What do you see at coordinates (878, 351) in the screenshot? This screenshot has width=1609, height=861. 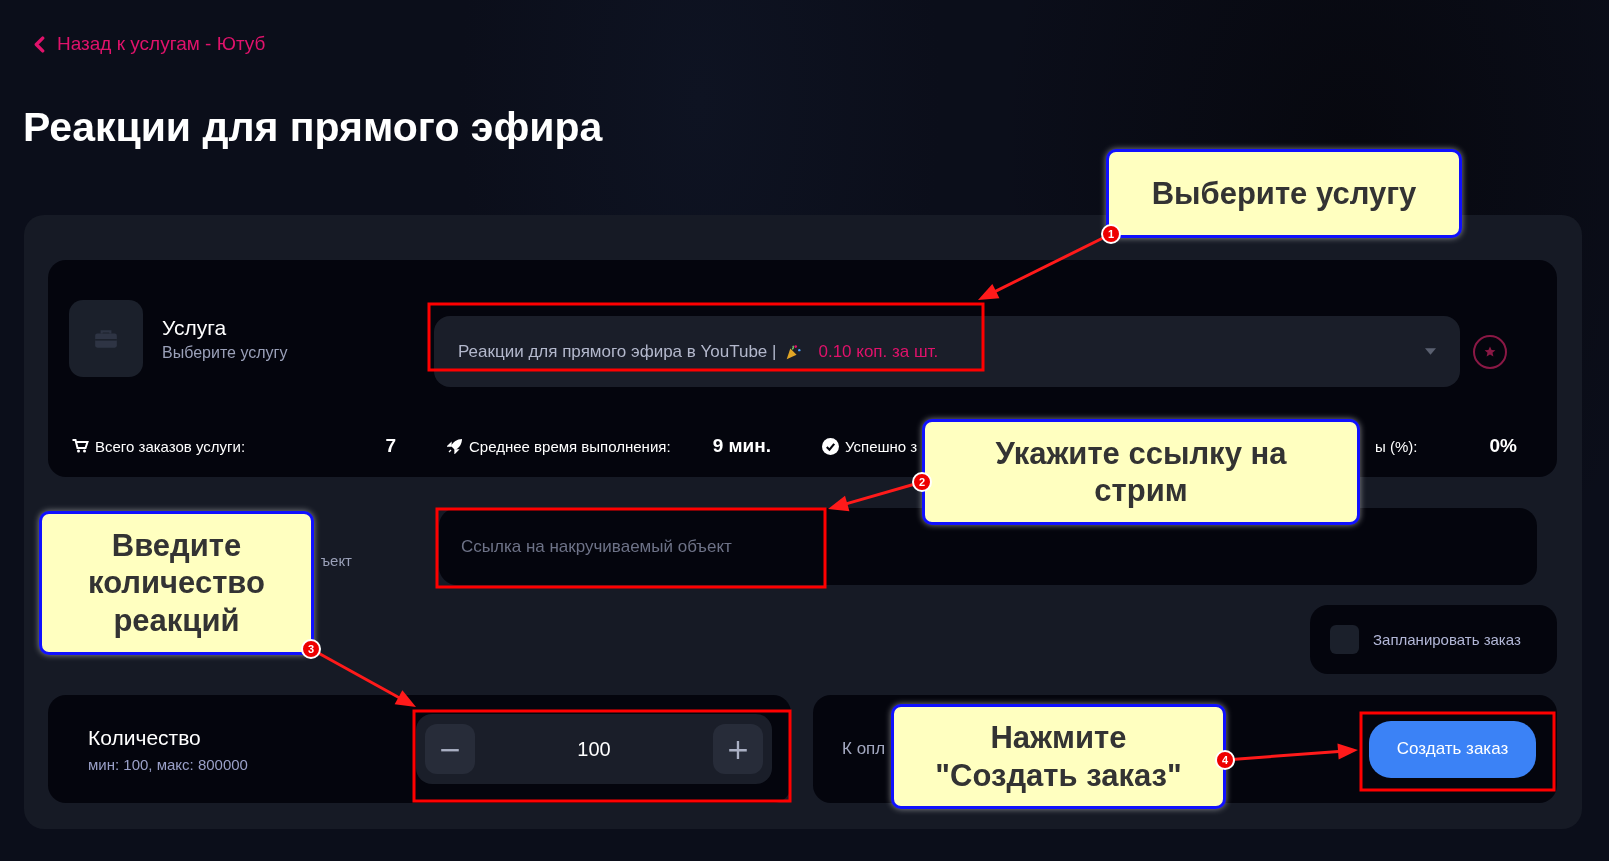 I see `price-label: 0.10 коп. за шт.` at bounding box center [878, 351].